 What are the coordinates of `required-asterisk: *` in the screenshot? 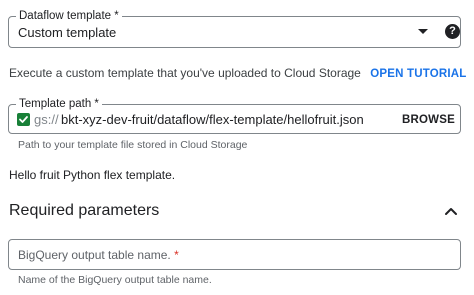 It's located at (176, 255).